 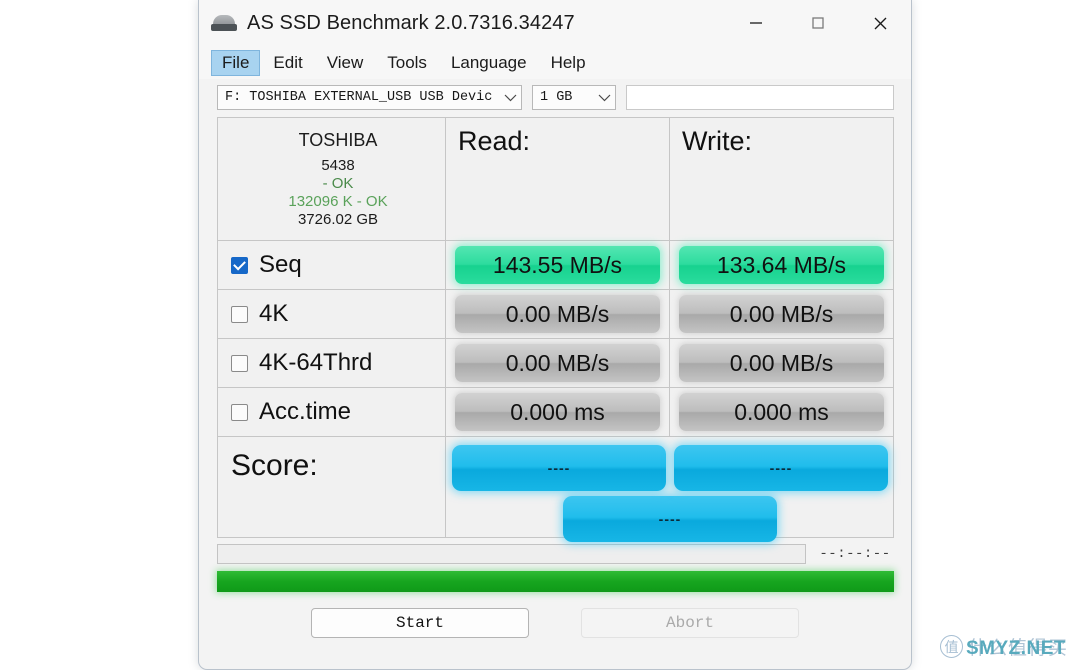 What do you see at coordinates (411, 22) in the screenshot?
I see `window-title: AS SSD Benchmark 2.0.7316.34247` at bounding box center [411, 22].